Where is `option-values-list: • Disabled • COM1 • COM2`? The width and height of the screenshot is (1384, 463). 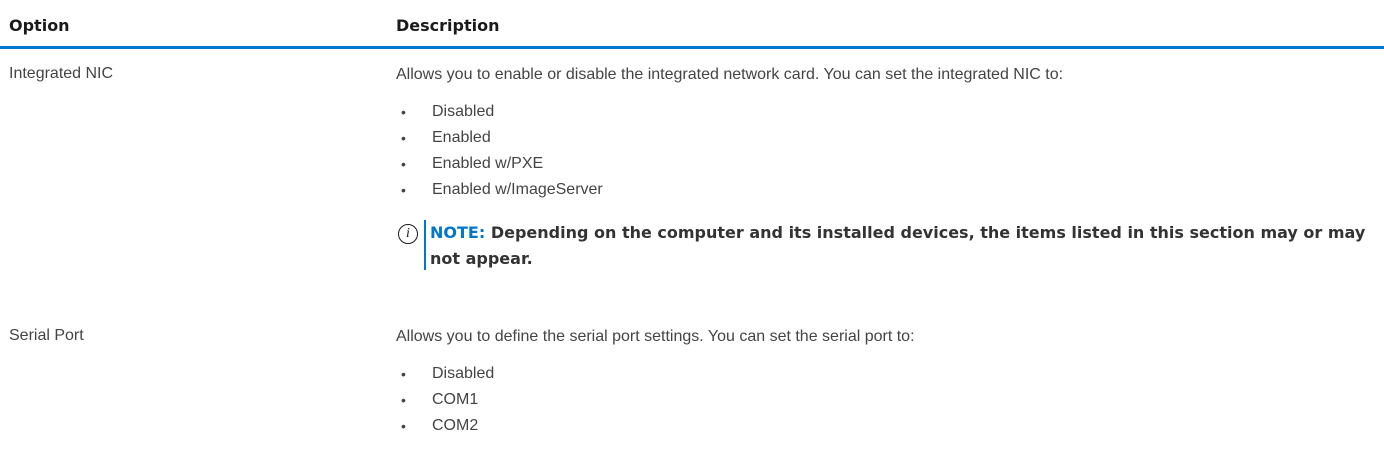 option-values-list: • Disabled • COM1 • COM2 is located at coordinates (886, 400).